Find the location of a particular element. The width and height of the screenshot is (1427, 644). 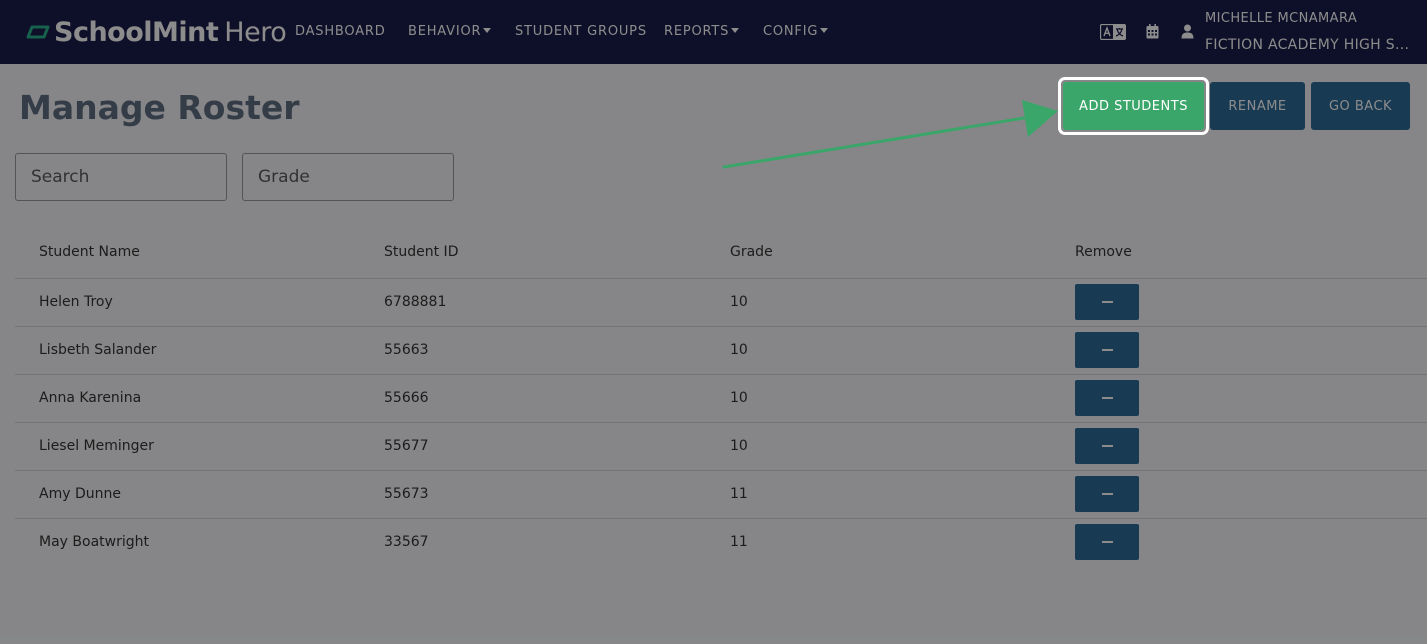

table-row: May Boatwright 33567 11 is located at coordinates (721, 542).